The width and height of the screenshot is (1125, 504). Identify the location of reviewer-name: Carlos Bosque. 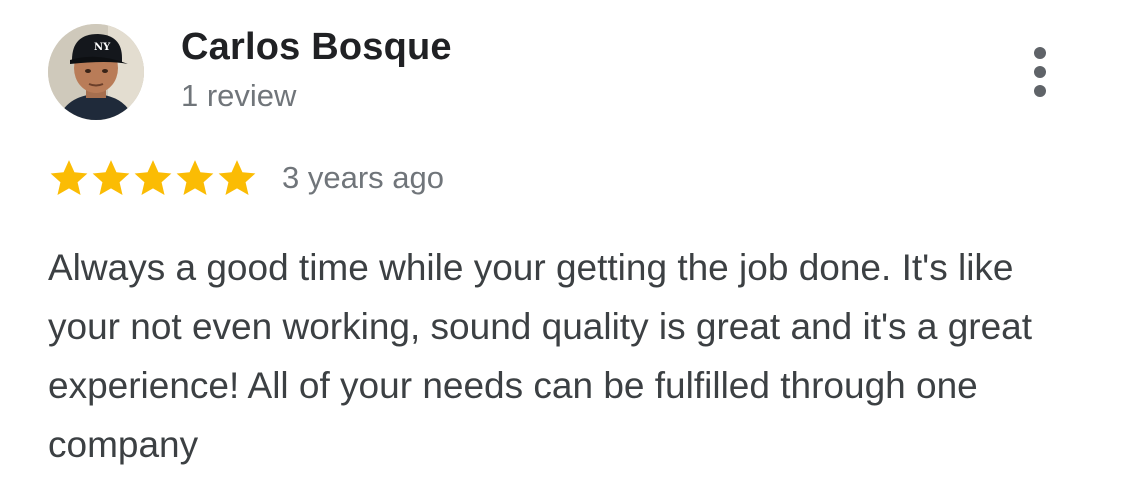
(316, 47).